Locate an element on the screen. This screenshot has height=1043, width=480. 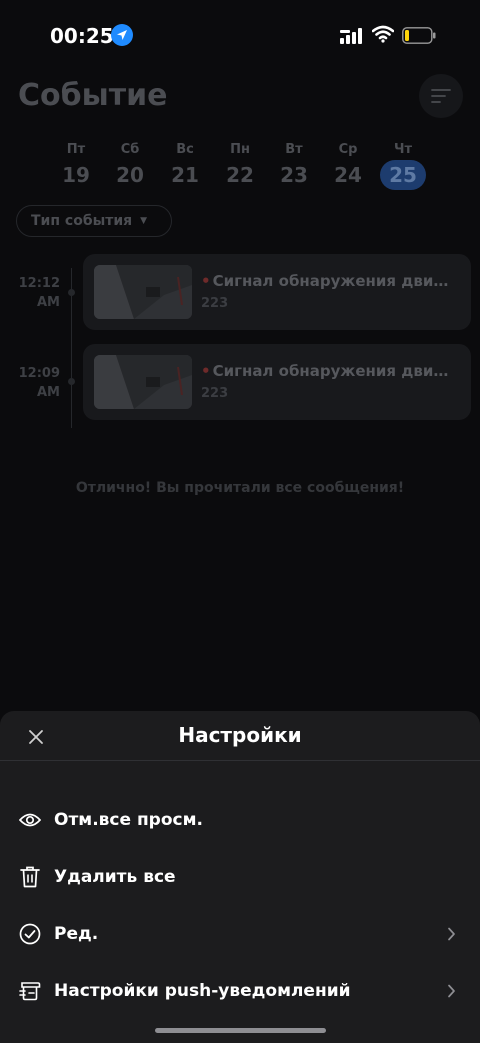
all-read-message: Отлично! Вы прочитали все сообщения! is located at coordinates (240, 488).